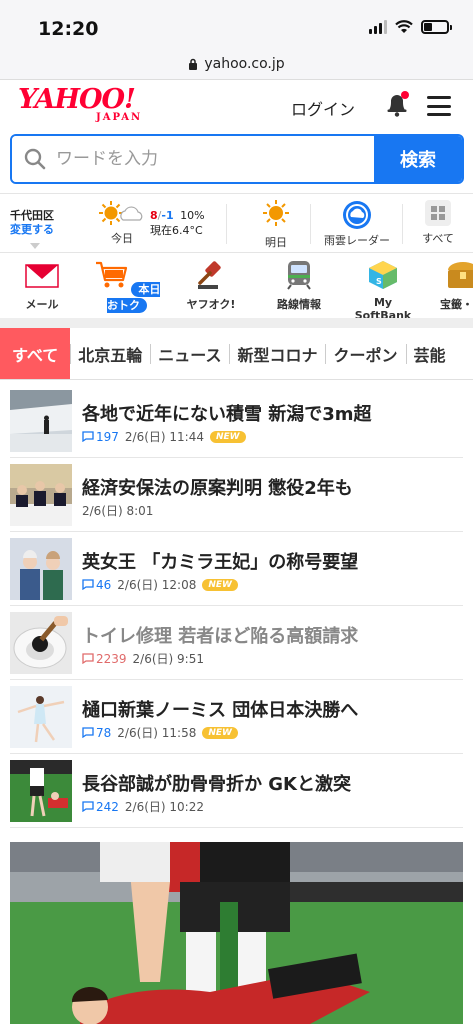 This screenshot has height=1024, width=473. Describe the element at coordinates (276, 225) in the screenshot. I see `weather-tomorrow: 明日` at that location.